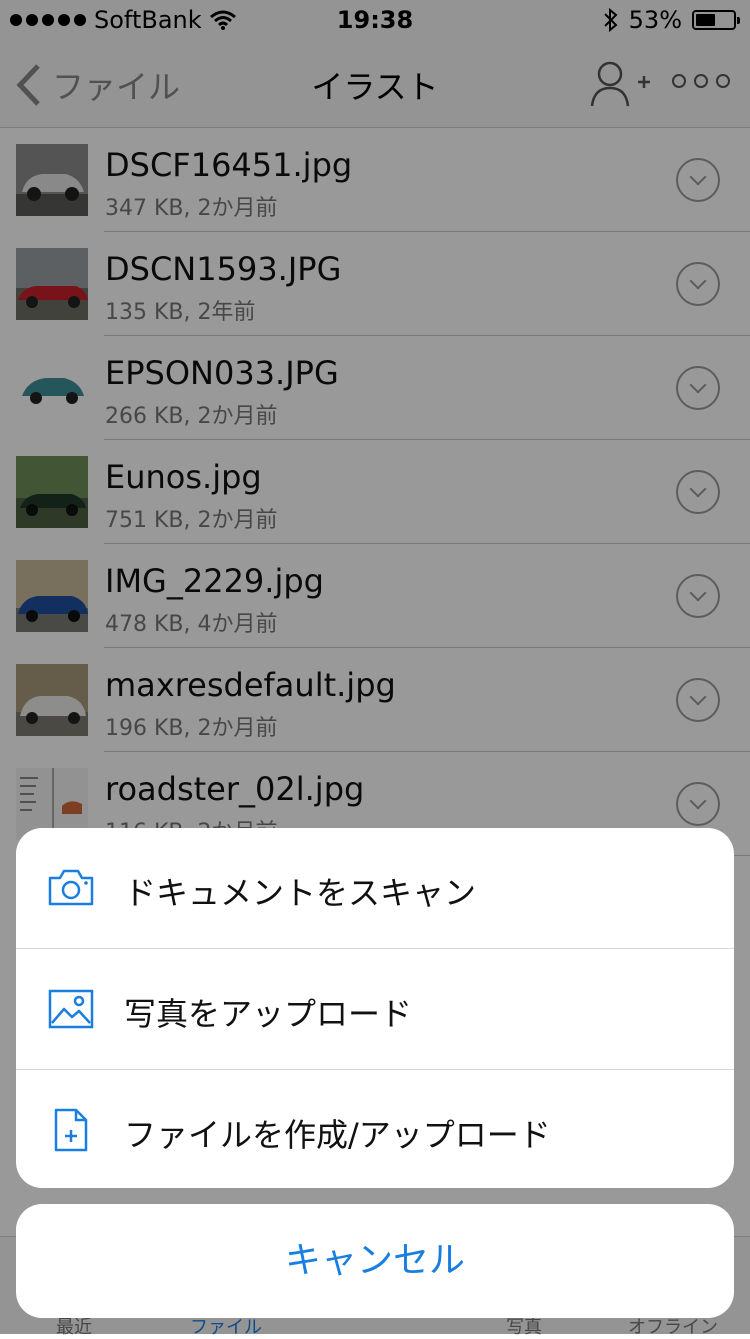 This screenshot has height=1339, width=750. What do you see at coordinates (300, 893) in the screenshot?
I see `scan-document-label: ドキュメントをスキャン` at bounding box center [300, 893].